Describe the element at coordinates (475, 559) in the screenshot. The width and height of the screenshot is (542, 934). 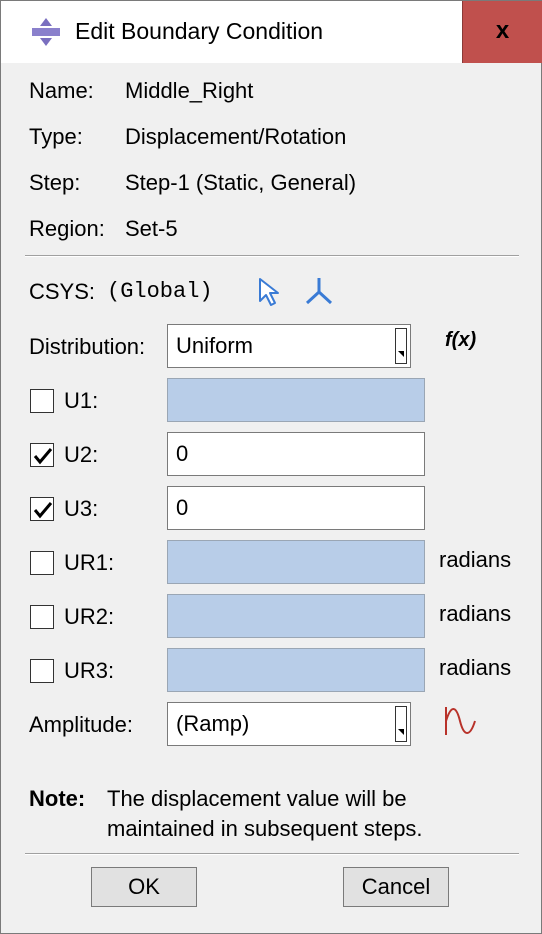
I see `ur1-unit: radians` at that location.